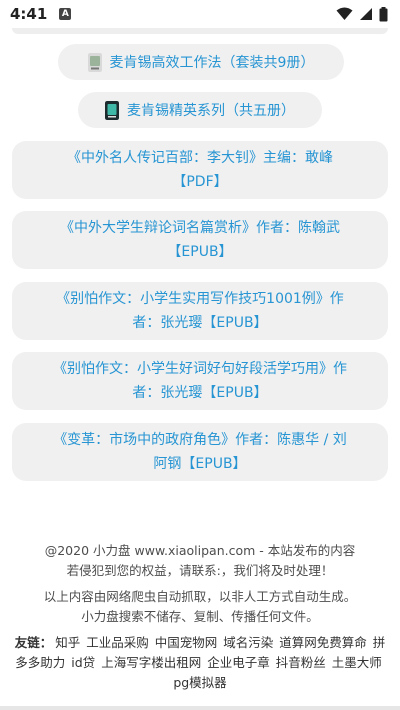 The width and height of the screenshot is (400, 710). I want to click on card-title-line1: 《变革：市场中的政府角色》作者：陈惠华 / 刘, so click(200, 440).